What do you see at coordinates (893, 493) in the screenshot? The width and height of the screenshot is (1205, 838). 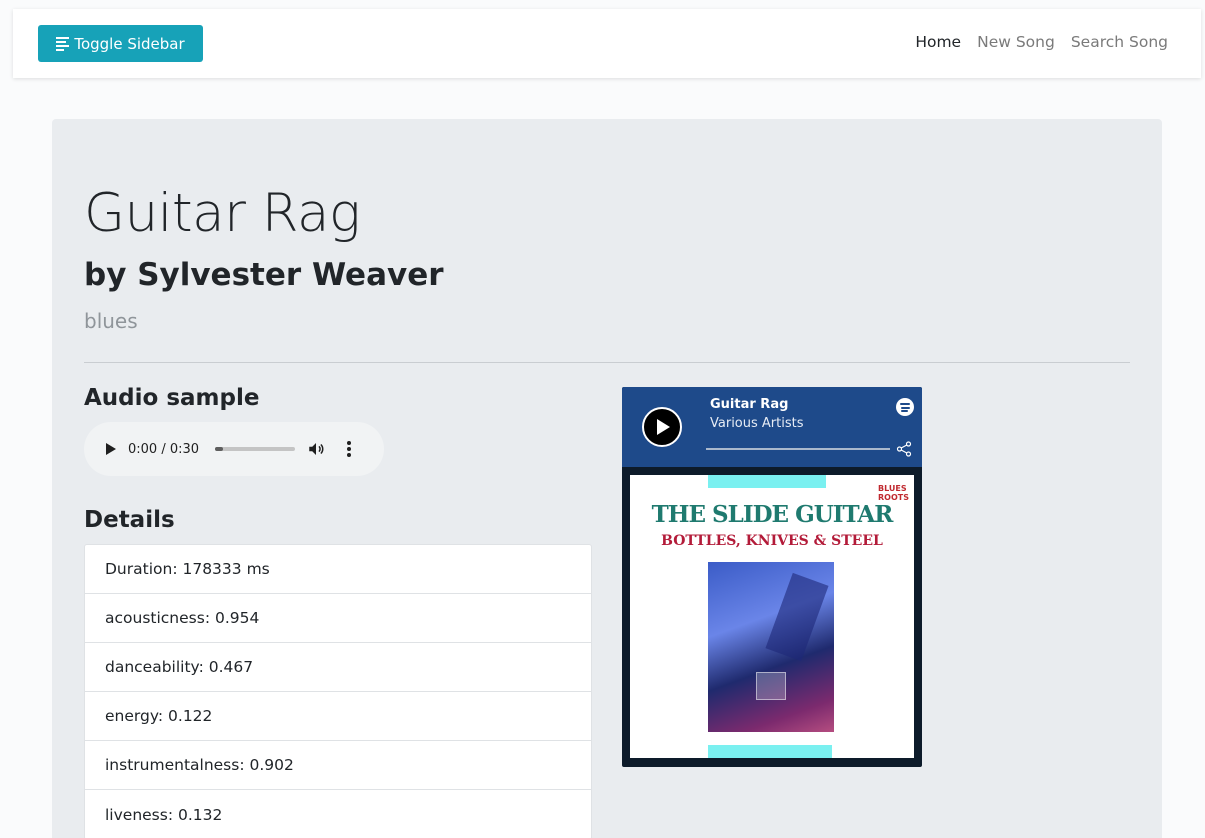 I see `cover-badge: BLUES ROOTS` at bounding box center [893, 493].